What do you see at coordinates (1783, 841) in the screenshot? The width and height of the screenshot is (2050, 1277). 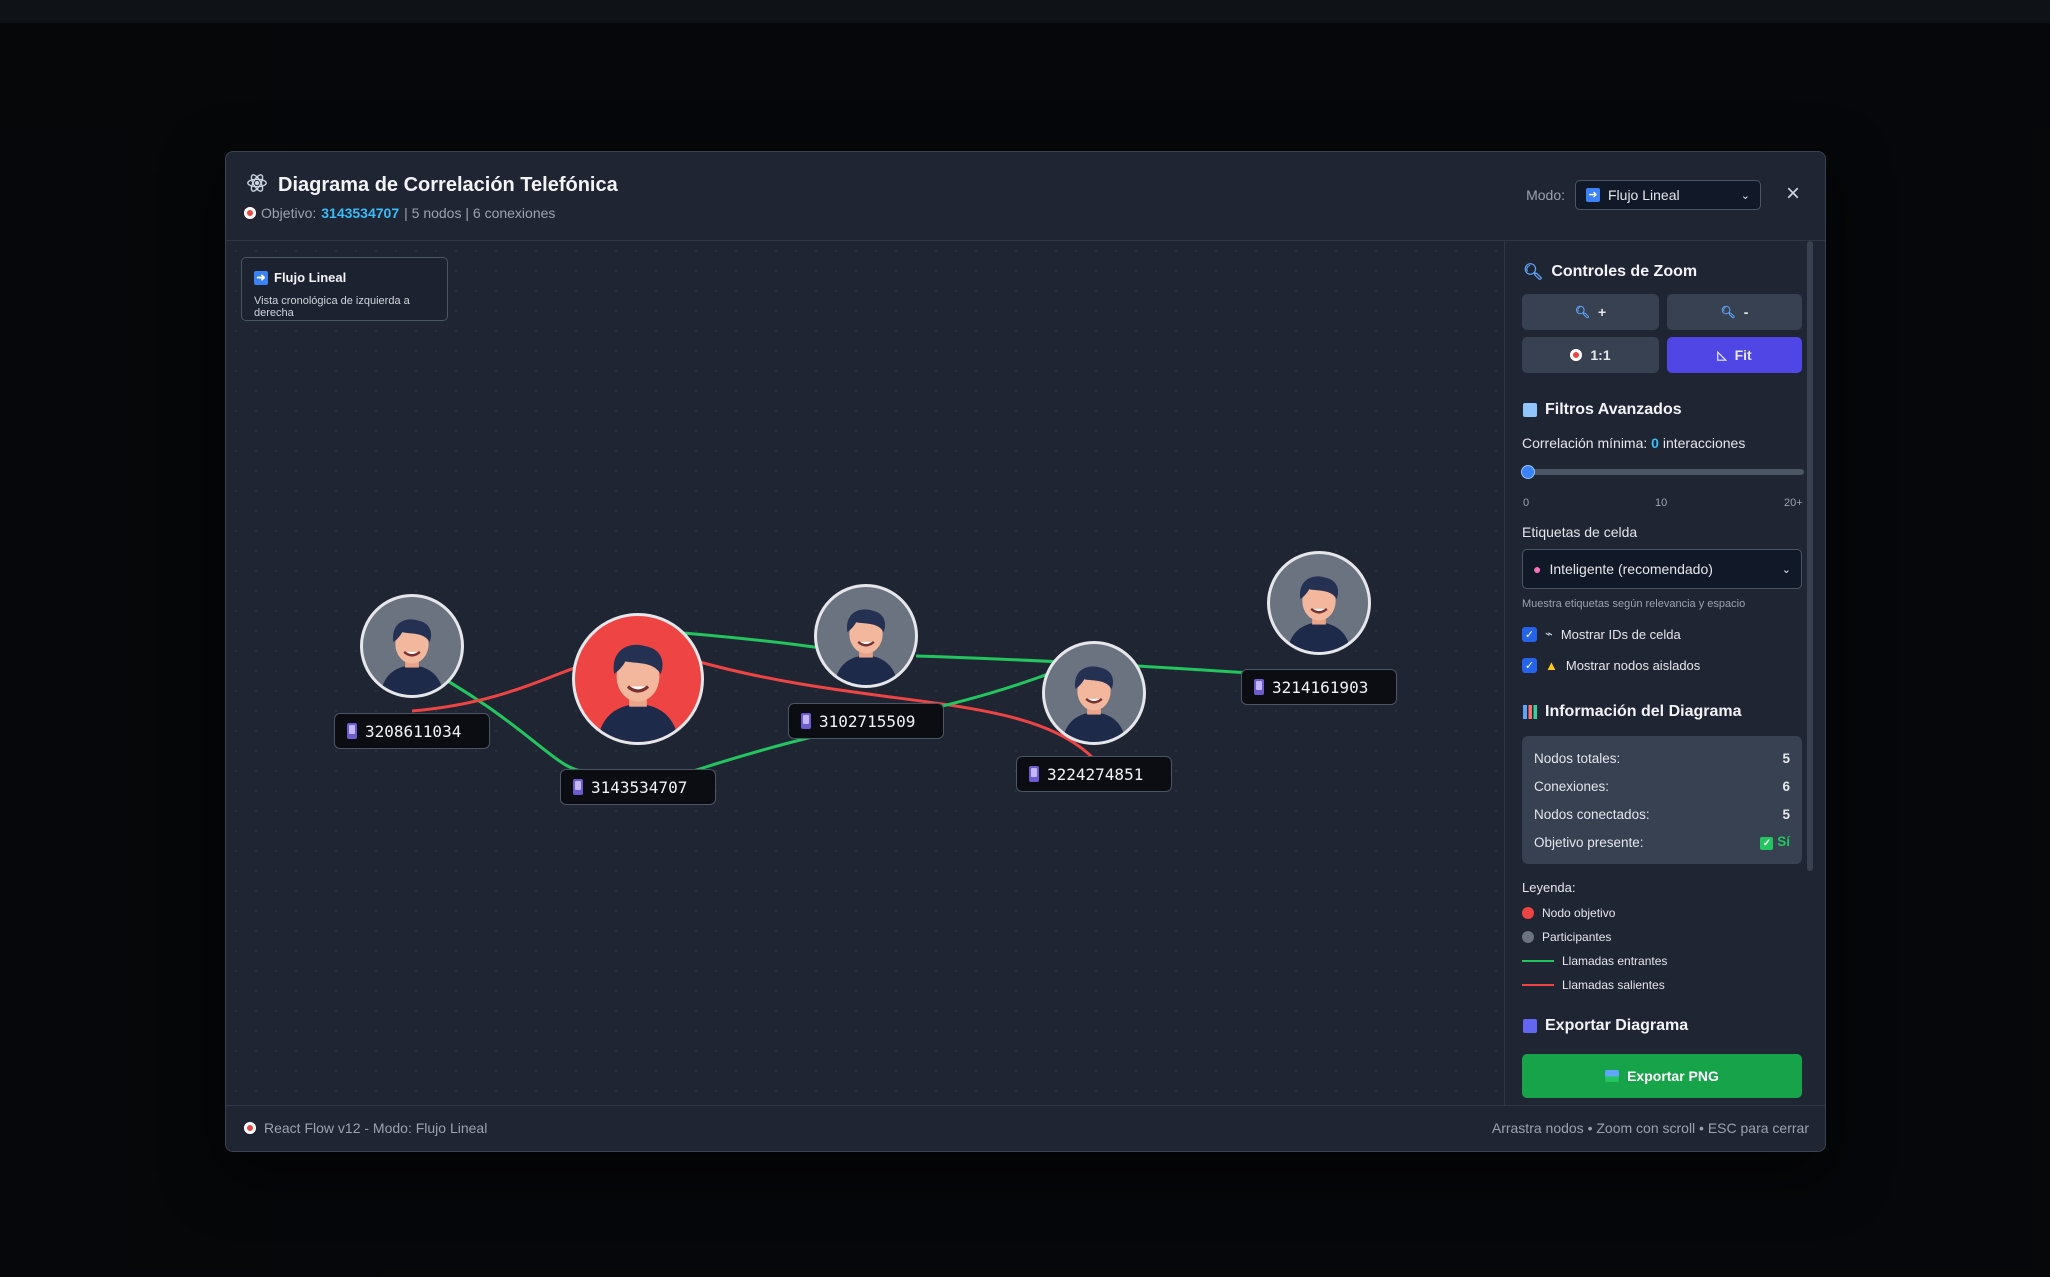 I see `target-present-value: Sí` at bounding box center [1783, 841].